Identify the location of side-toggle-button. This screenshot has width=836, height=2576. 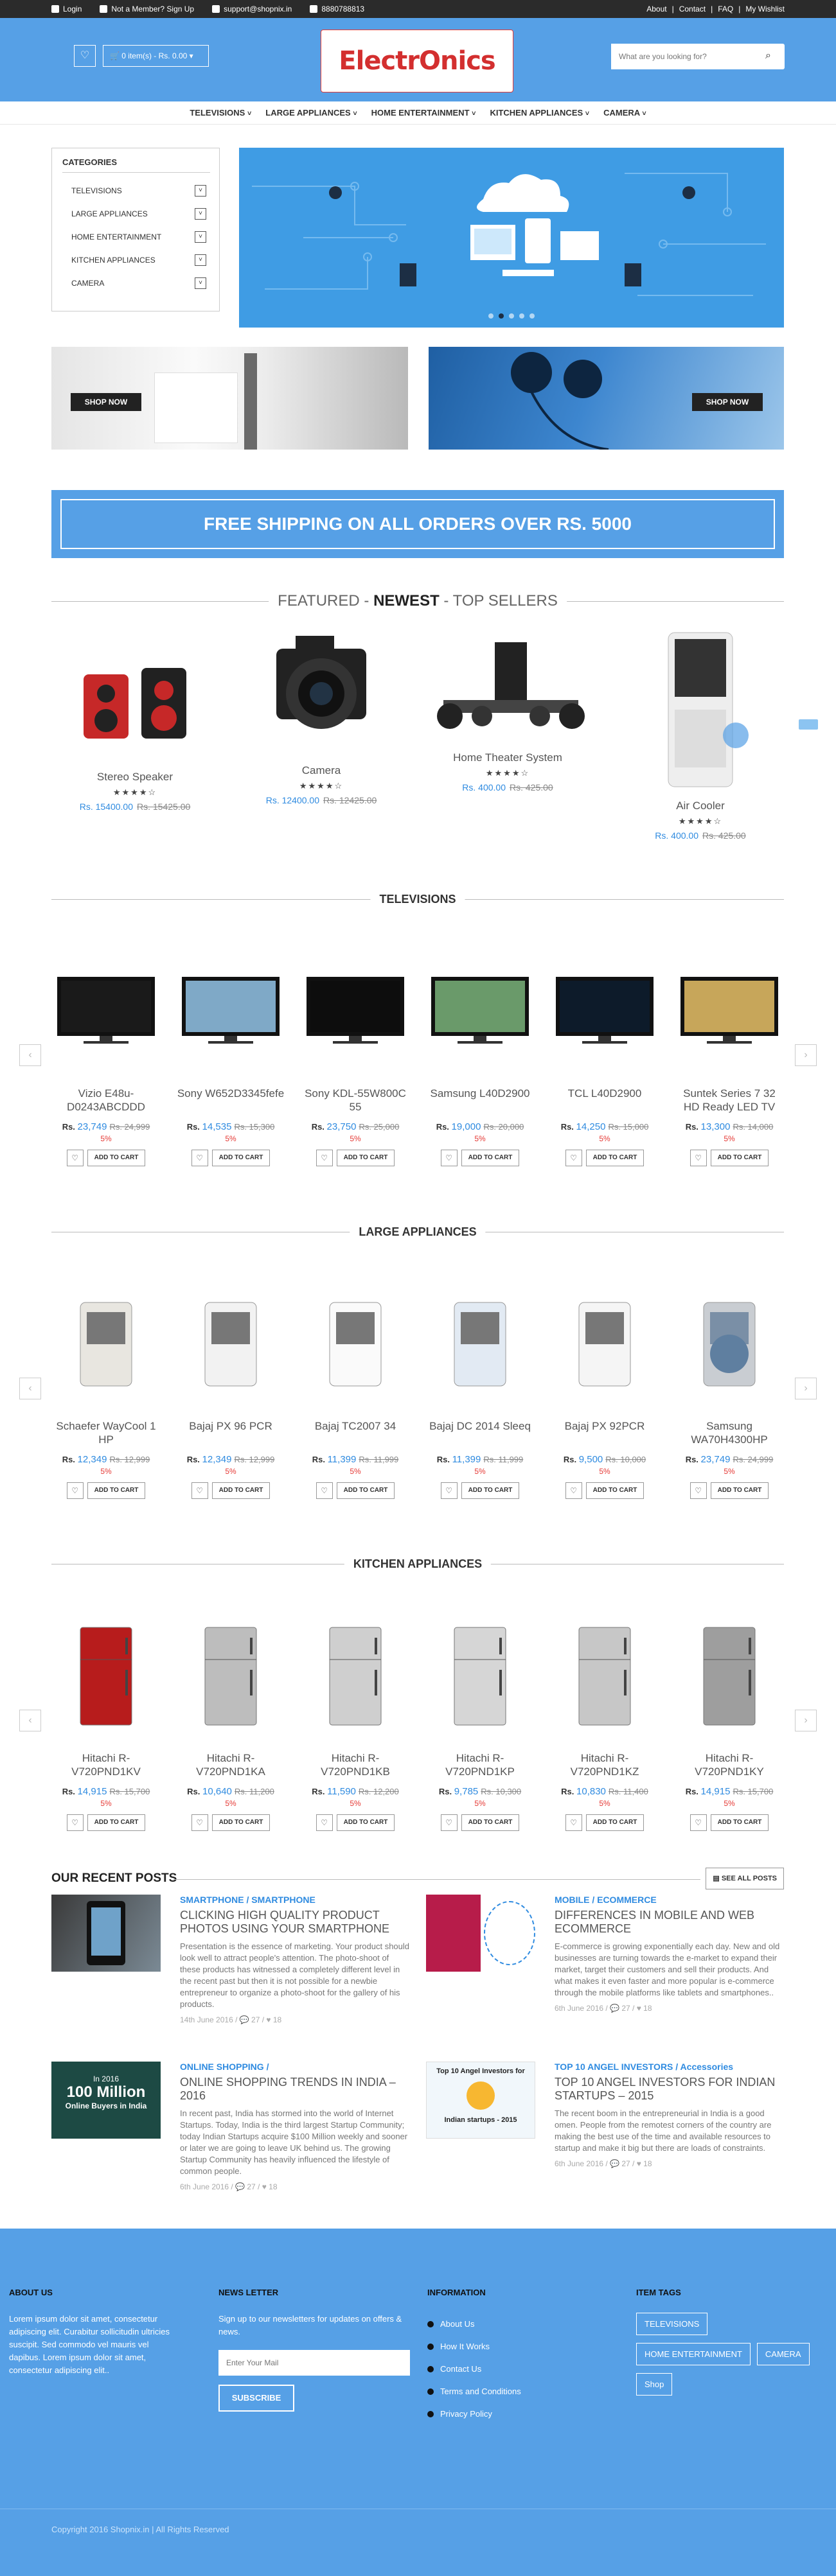
(808, 724).